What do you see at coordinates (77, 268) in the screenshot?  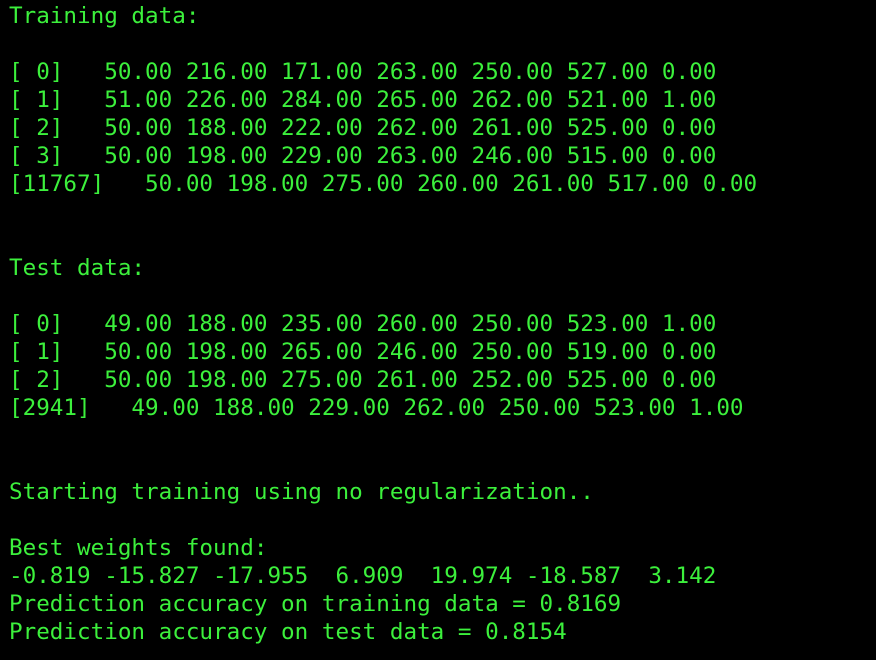 I see `test-data-heading: Test data:` at bounding box center [77, 268].